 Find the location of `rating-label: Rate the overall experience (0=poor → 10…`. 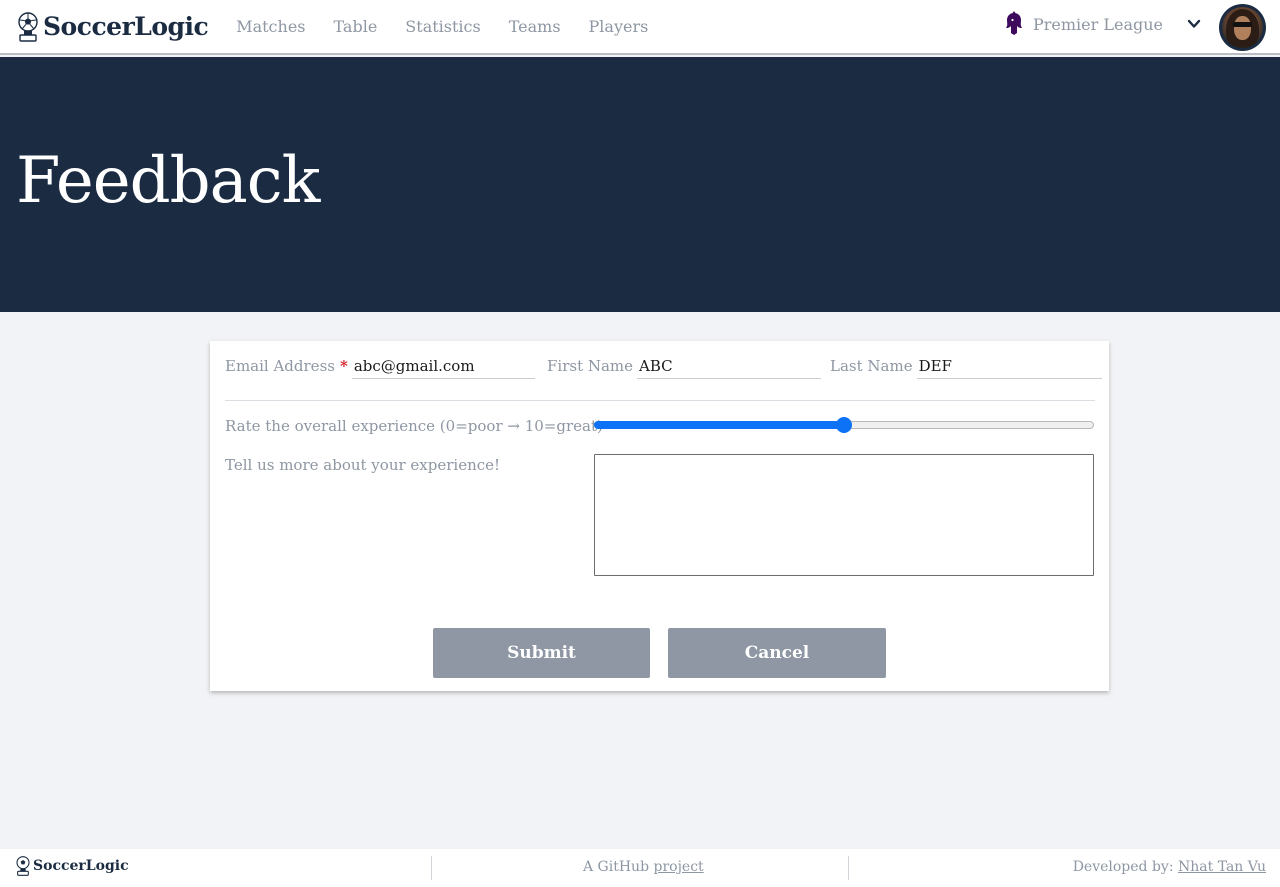

rating-label: Rate the overall experience (0=poor → 10… is located at coordinates (414, 426).